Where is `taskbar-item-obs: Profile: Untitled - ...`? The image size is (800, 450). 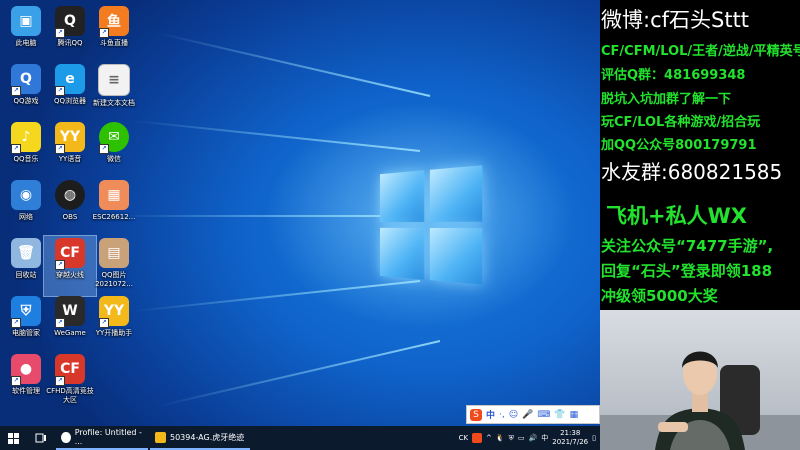 taskbar-item-obs: Profile: Untitled - ... is located at coordinates (102, 438).